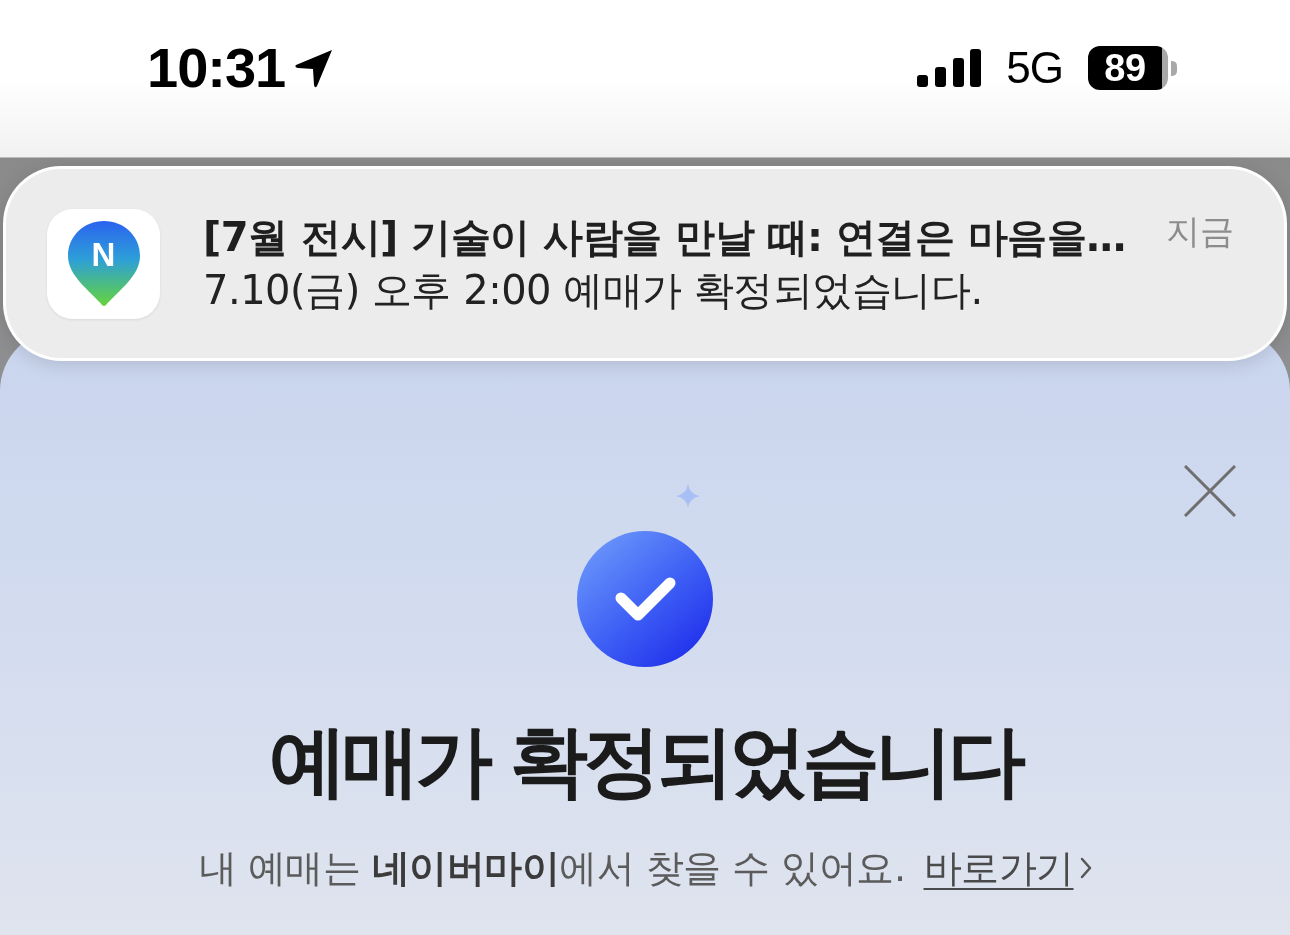  What do you see at coordinates (103, 254) in the screenshot?
I see `app-icon-letter: N` at bounding box center [103, 254].